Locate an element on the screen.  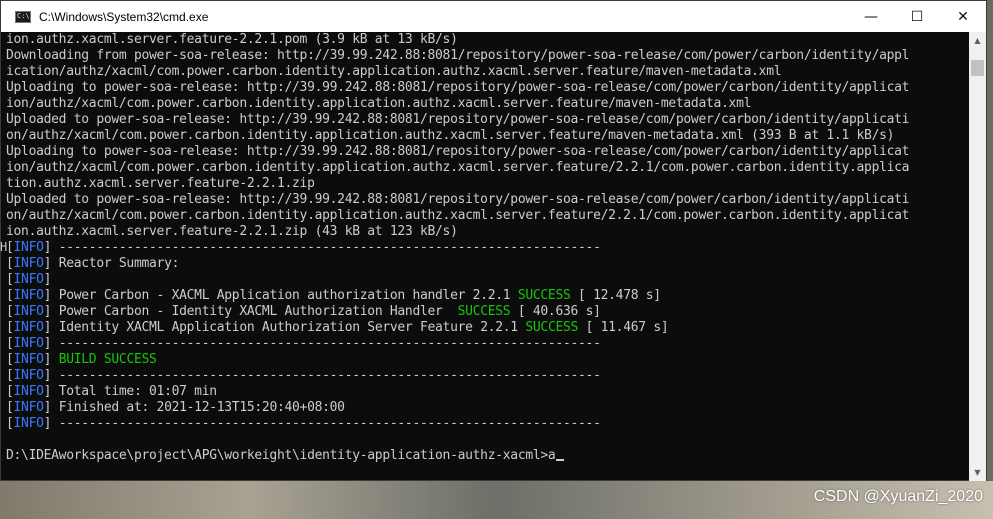
console-line: [INFO] Total time: 01:07 min is located at coordinates (487, 392).